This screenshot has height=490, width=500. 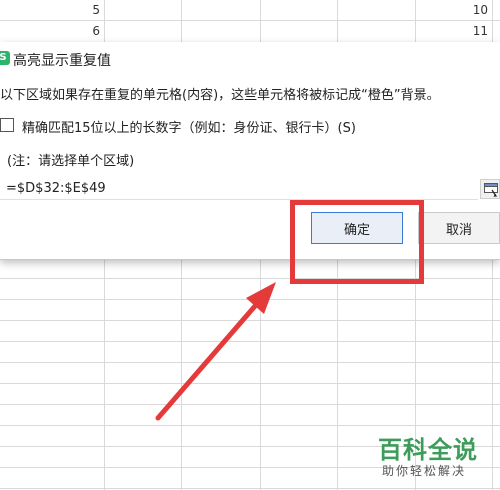 I want to click on cell-value: 10, so click(x=468, y=10).